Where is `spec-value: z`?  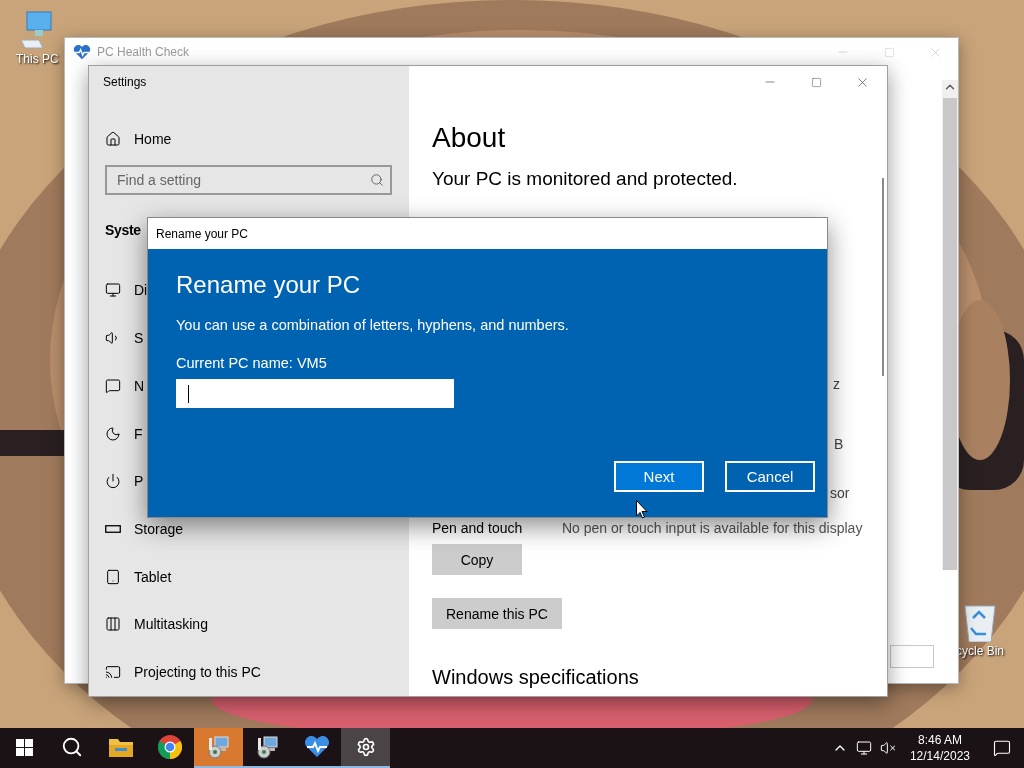 spec-value: z is located at coordinates (836, 384).